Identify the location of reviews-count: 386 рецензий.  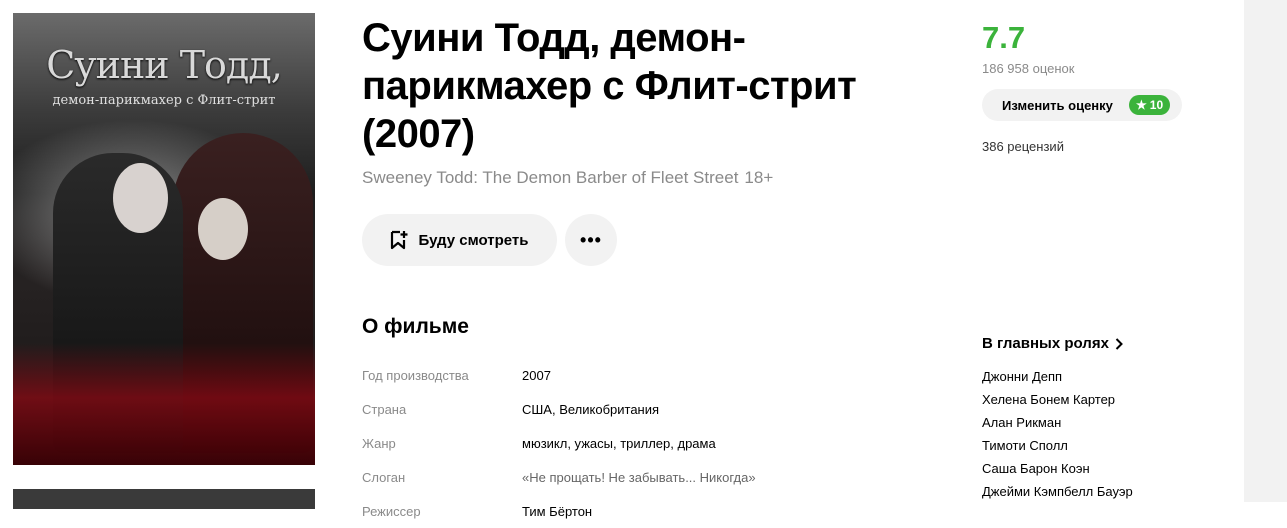
(1023, 146).